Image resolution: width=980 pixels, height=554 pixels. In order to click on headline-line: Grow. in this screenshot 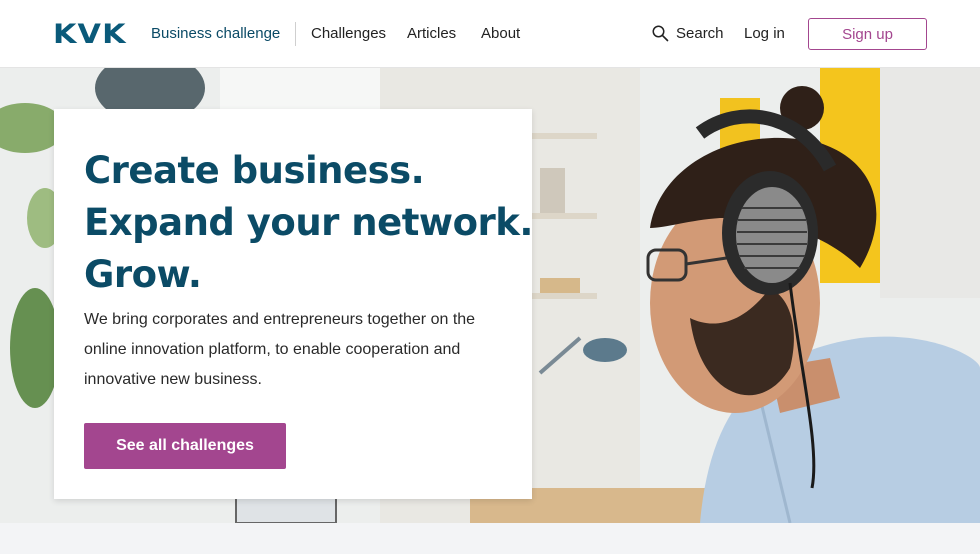, I will do `click(143, 274)`.